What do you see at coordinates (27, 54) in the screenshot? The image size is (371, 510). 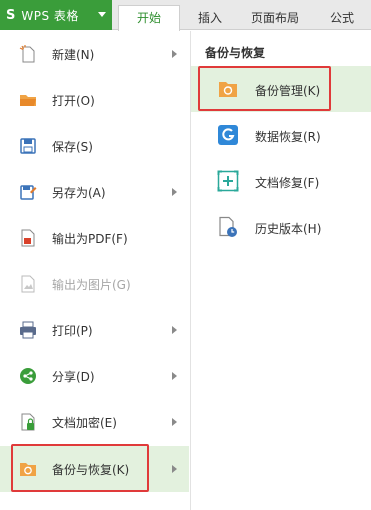 I see `new-file-icon` at bounding box center [27, 54].